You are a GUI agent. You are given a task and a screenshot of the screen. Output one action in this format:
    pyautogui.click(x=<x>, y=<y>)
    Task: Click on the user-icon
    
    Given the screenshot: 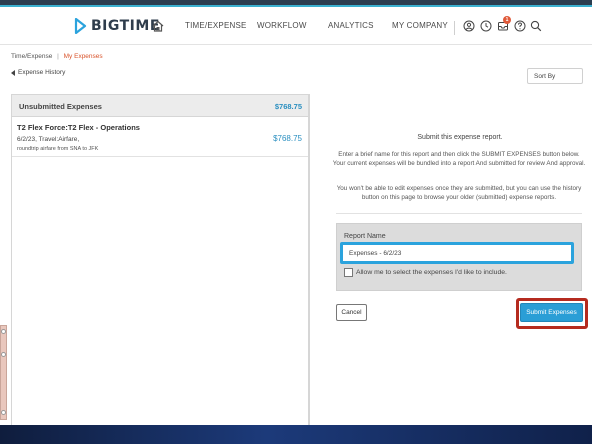 What is the action you would take?
    pyautogui.click(x=469, y=26)
    